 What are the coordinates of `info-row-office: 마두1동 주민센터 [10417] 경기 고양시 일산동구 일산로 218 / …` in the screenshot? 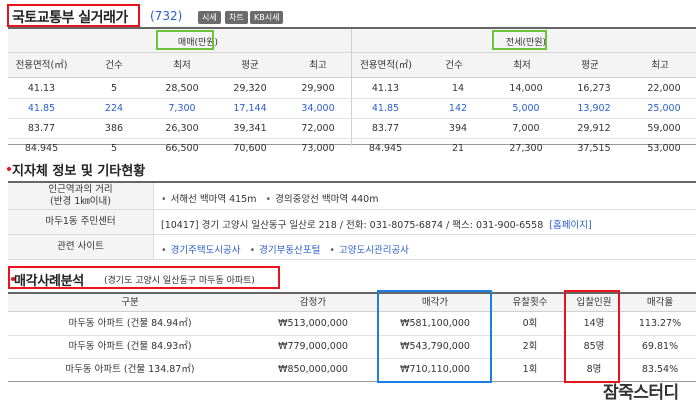 It's located at (352, 222).